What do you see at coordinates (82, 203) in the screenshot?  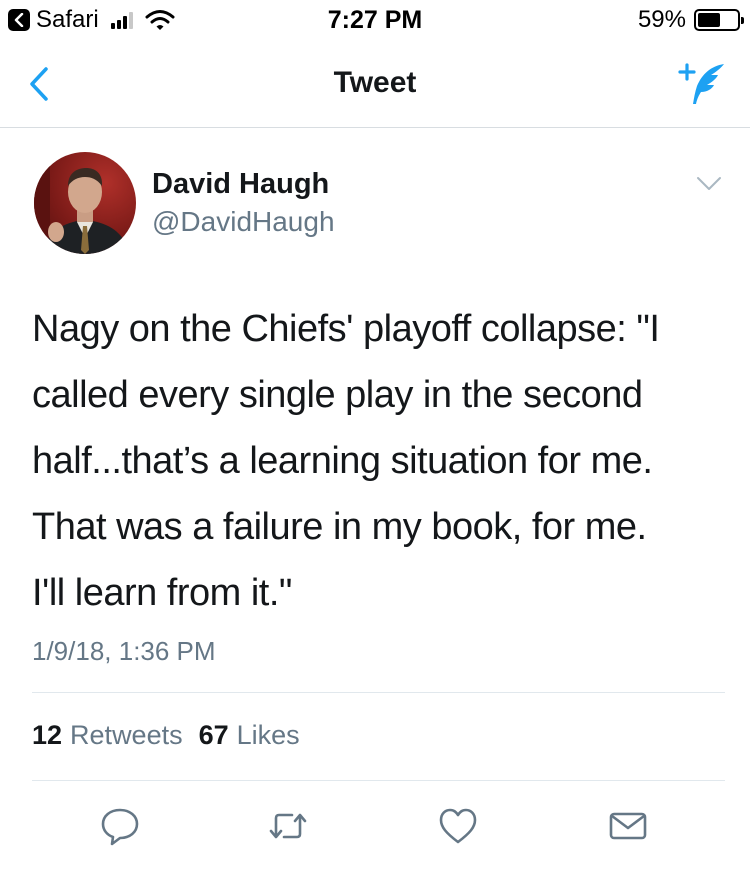 I see `avatar-portrait` at bounding box center [82, 203].